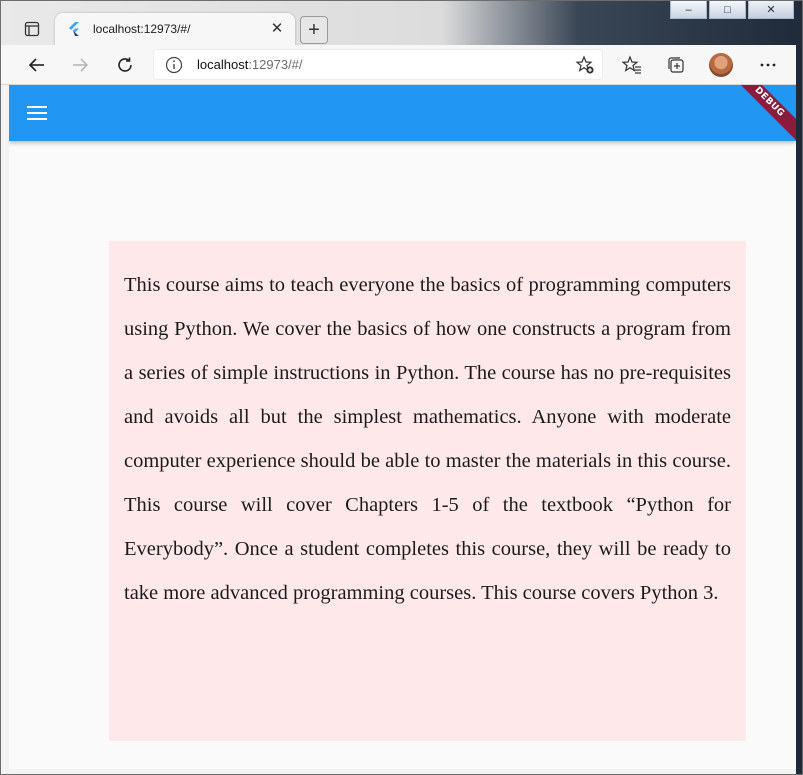  I want to click on back-button, so click(37, 65).